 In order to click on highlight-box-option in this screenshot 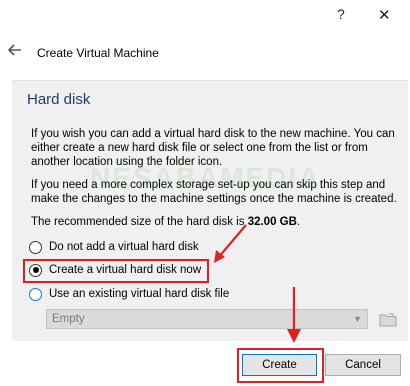, I will do `click(116, 271)`.